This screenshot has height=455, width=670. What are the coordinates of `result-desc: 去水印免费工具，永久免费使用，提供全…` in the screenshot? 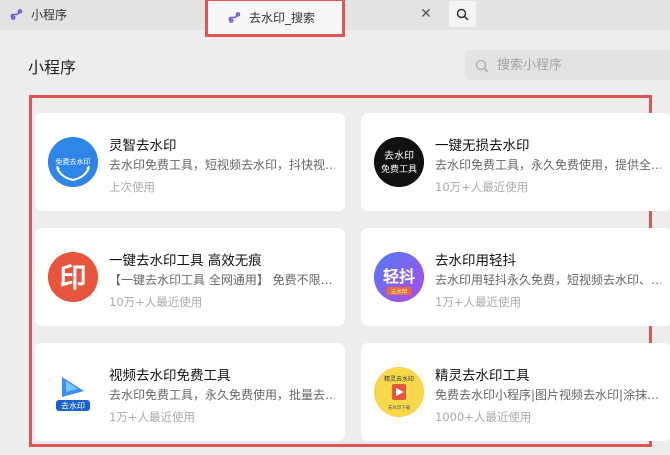 It's located at (548, 165).